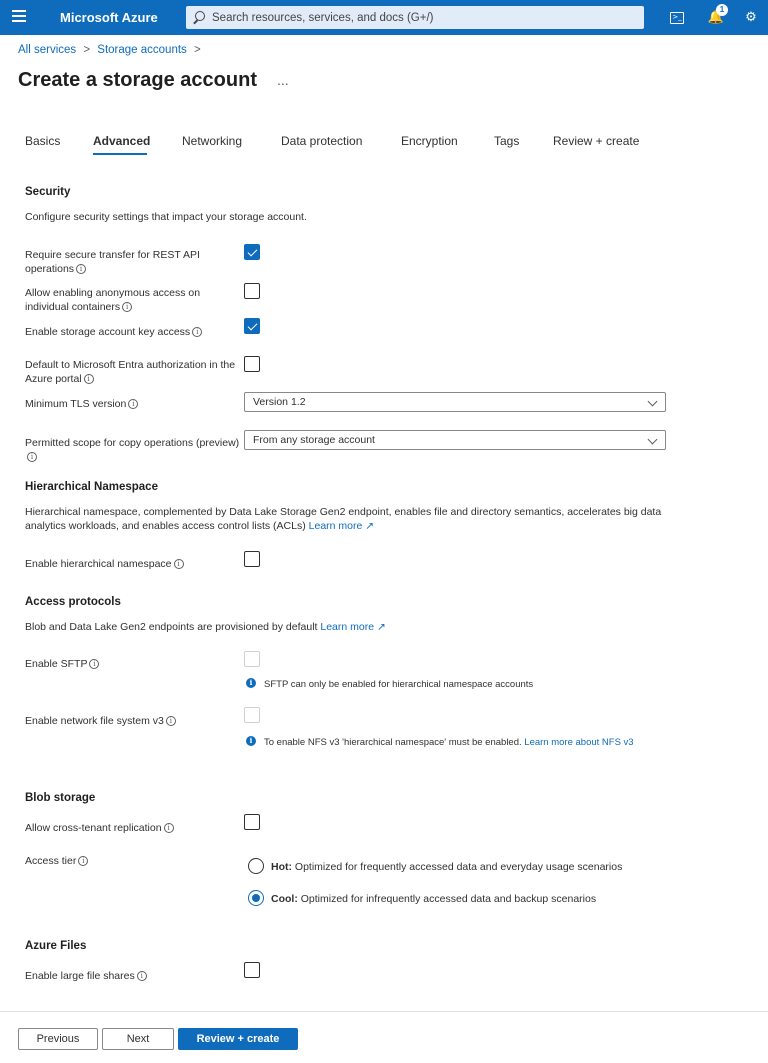 This screenshot has width=768, height=1063. I want to click on tab-review-create: Review + create, so click(596, 141).